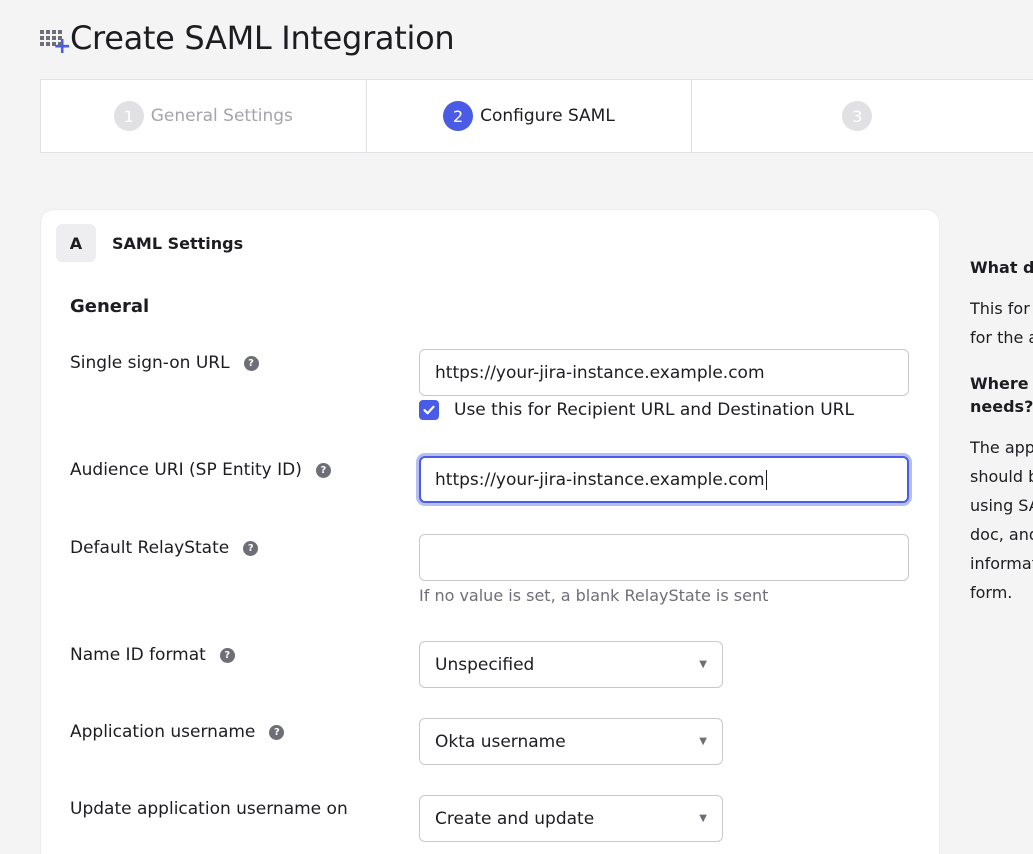 This screenshot has height=854, width=1033. Describe the element at coordinates (1001, 505) in the screenshot. I see `sidebar-text-2c: using SA` at that location.